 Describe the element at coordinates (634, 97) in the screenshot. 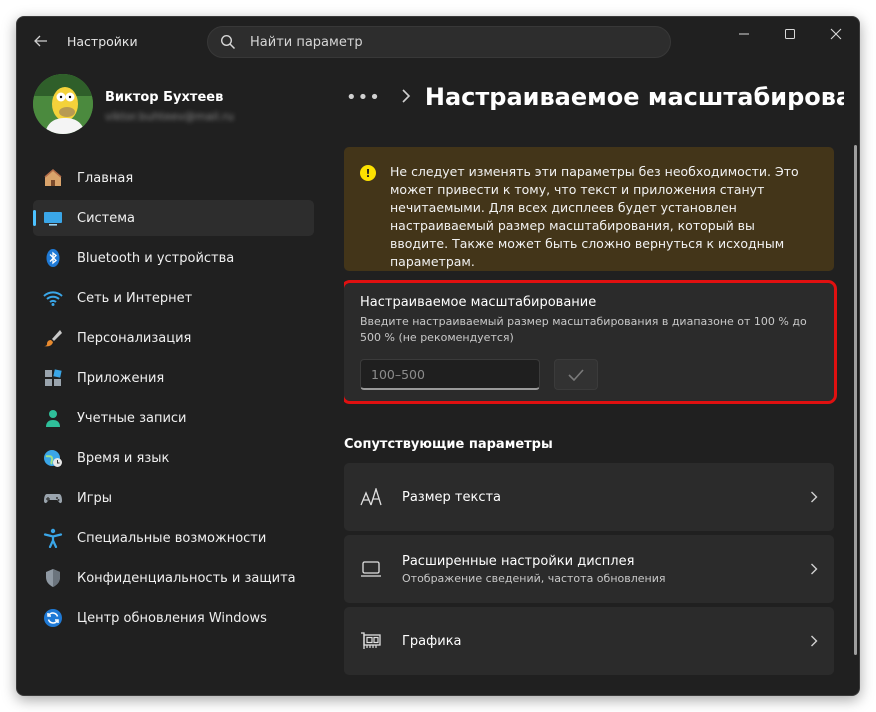

I see `page-title: Настраиваемое масштабирован` at that location.